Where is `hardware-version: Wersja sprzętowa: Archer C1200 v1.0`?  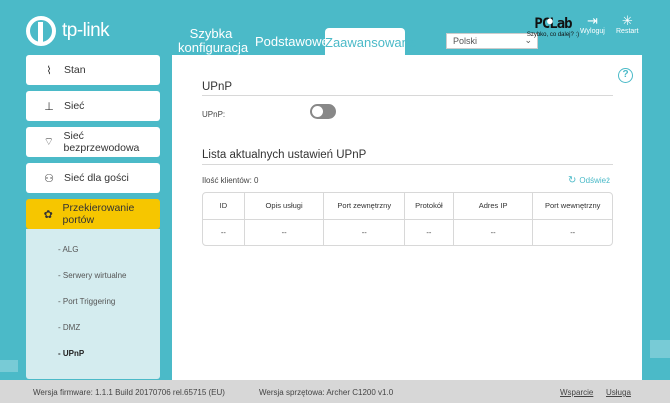
hardware-version: Wersja sprzętowa: Archer C1200 v1.0 is located at coordinates (326, 392).